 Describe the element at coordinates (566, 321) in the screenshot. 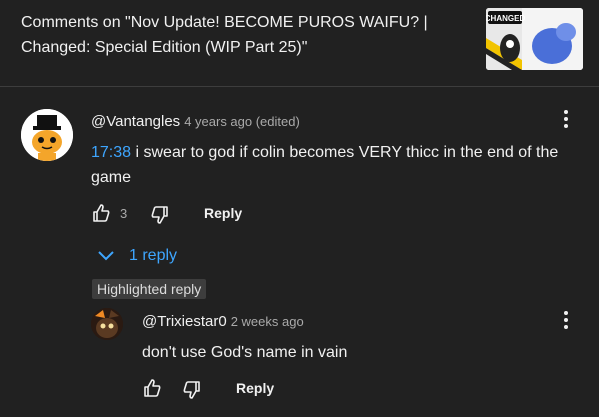

I see `reply-more-actions-button` at that location.